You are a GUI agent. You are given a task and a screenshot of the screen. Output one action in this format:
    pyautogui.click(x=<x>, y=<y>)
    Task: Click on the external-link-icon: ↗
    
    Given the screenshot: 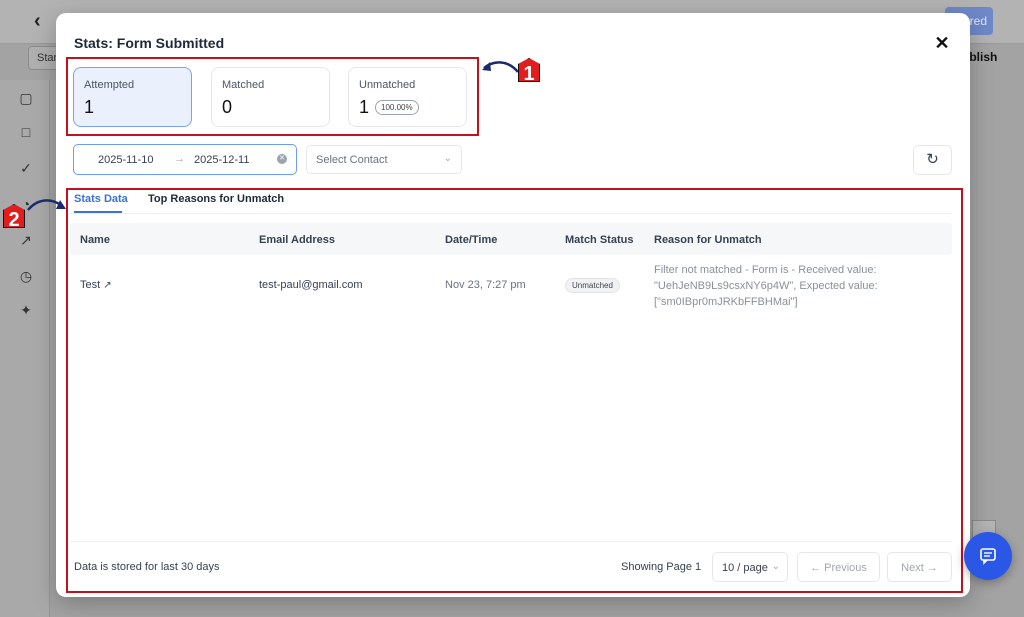 What is the action you would take?
    pyautogui.click(x=26, y=240)
    